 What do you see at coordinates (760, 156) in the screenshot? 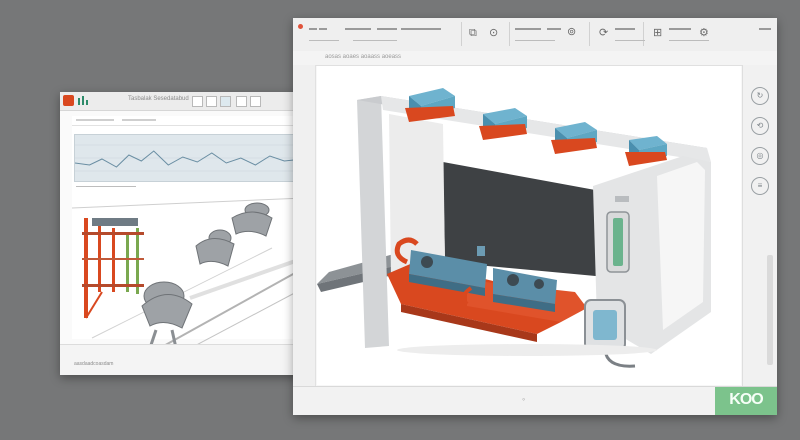
I see `target-icon: ◎` at bounding box center [760, 156].